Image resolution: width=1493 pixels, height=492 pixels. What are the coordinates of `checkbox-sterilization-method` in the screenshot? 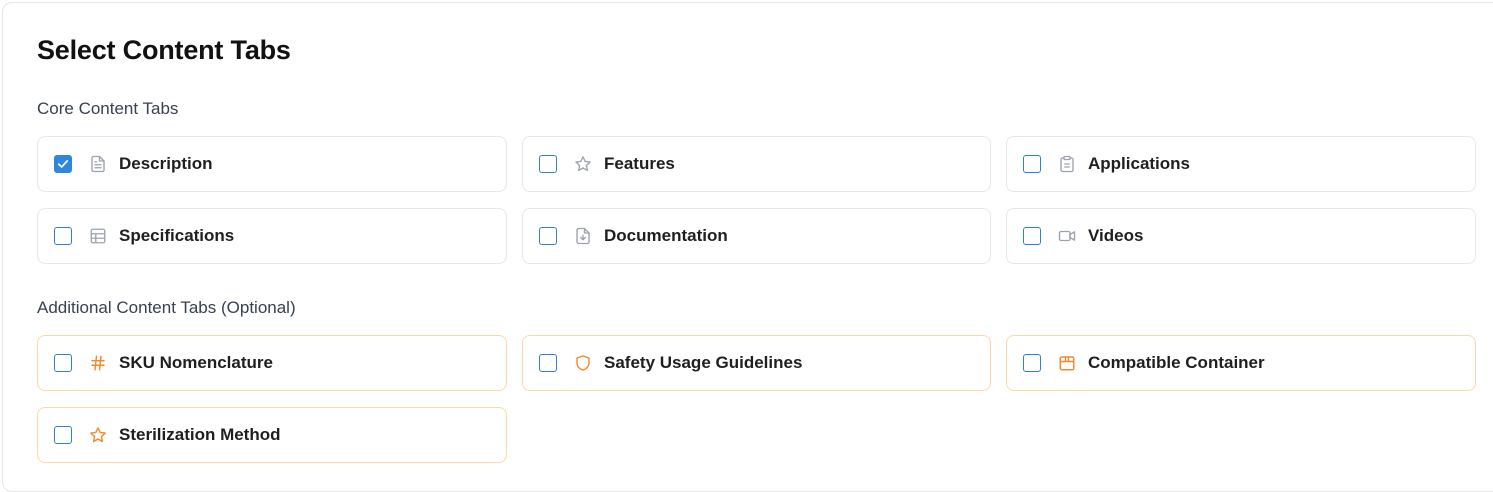 It's located at (63, 435).